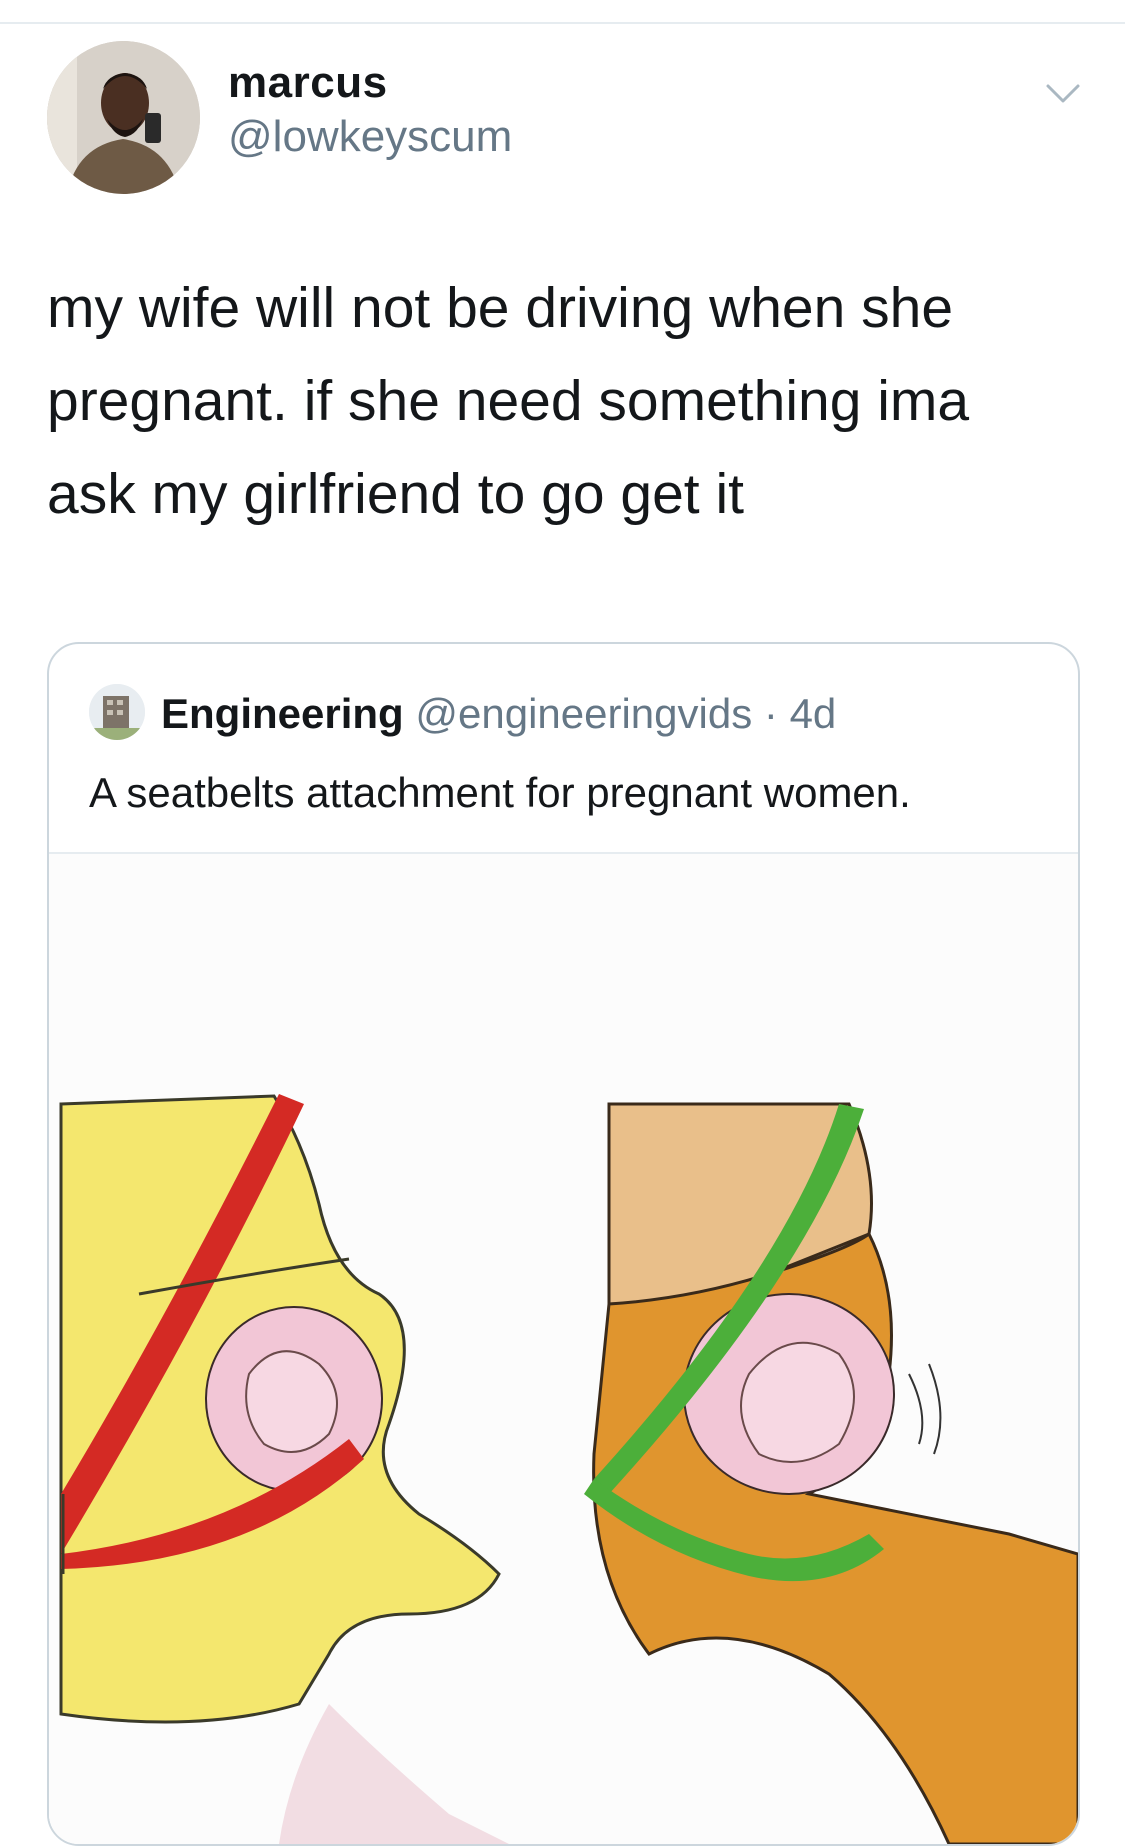  Describe the element at coordinates (308, 83) in the screenshot. I see `author-name: marcus` at that location.